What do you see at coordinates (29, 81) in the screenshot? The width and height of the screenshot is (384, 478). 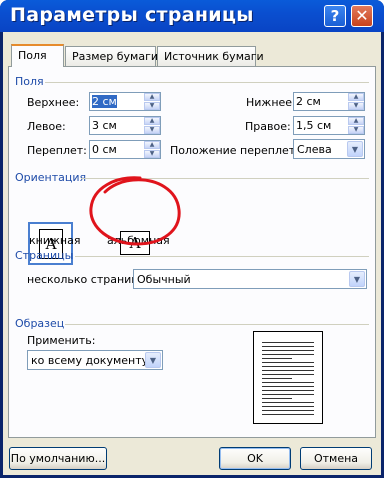 I see `margins-section-title: Поля` at bounding box center [29, 81].